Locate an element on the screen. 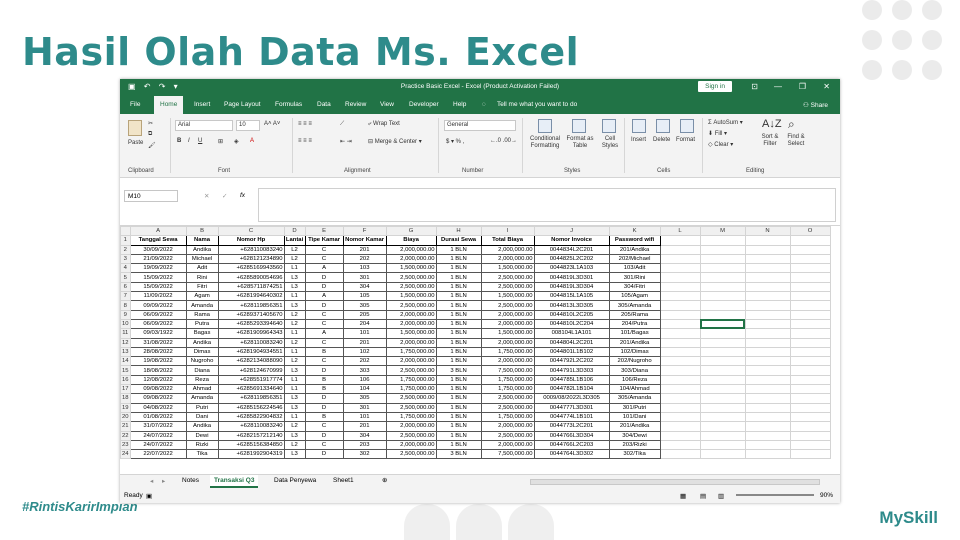 This screenshot has height=540, width=960. cell: Dewi is located at coordinates (202, 435).